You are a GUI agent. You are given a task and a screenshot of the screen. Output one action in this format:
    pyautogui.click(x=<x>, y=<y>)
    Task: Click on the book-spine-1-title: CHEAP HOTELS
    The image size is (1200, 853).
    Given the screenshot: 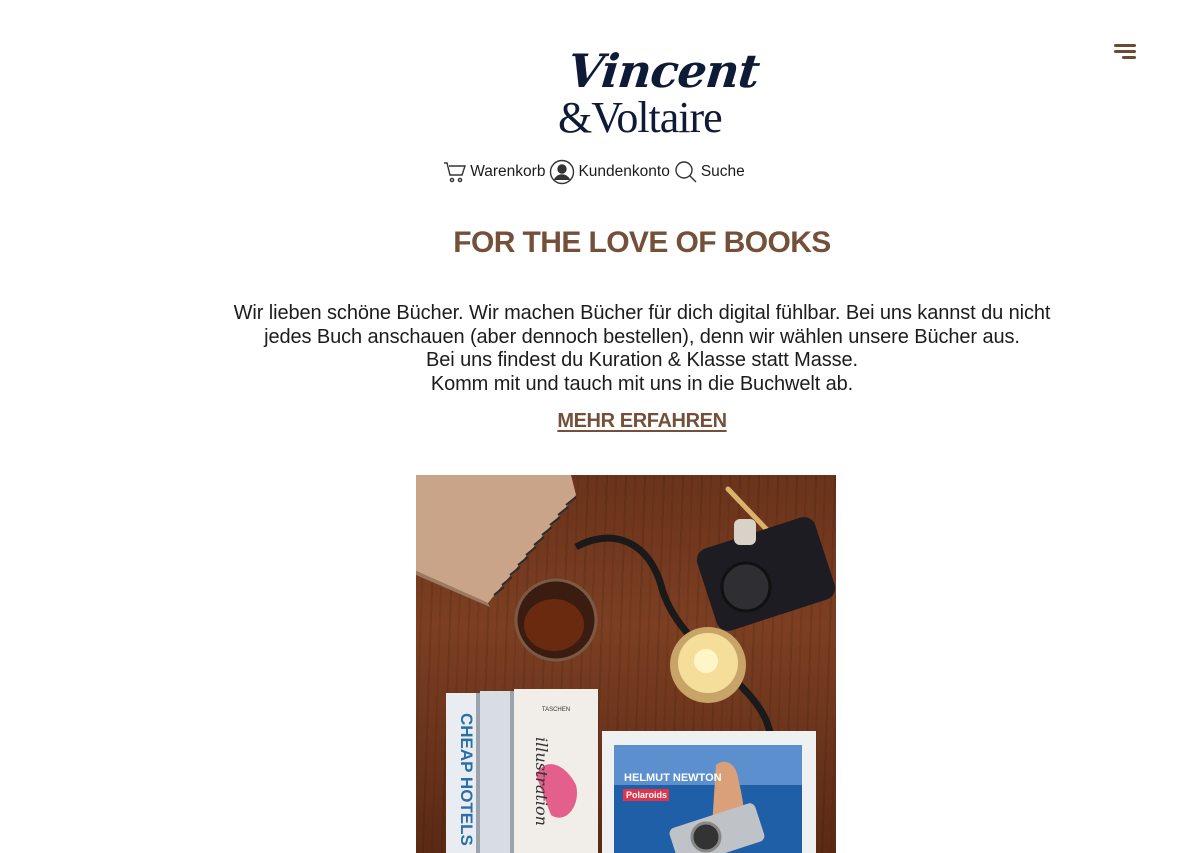 What is the action you would take?
    pyautogui.click(x=466, y=779)
    